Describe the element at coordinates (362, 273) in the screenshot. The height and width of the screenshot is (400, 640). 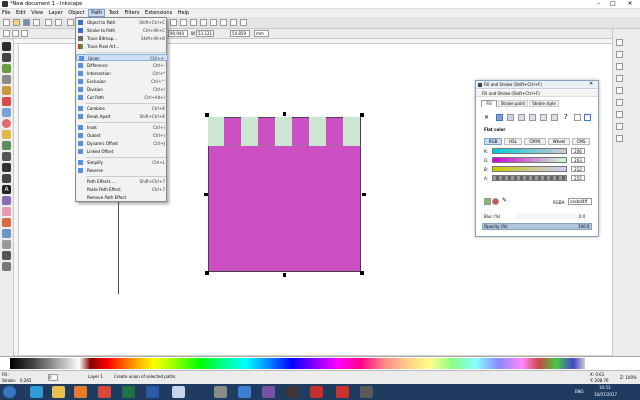
I see `scale-handle-br` at that location.